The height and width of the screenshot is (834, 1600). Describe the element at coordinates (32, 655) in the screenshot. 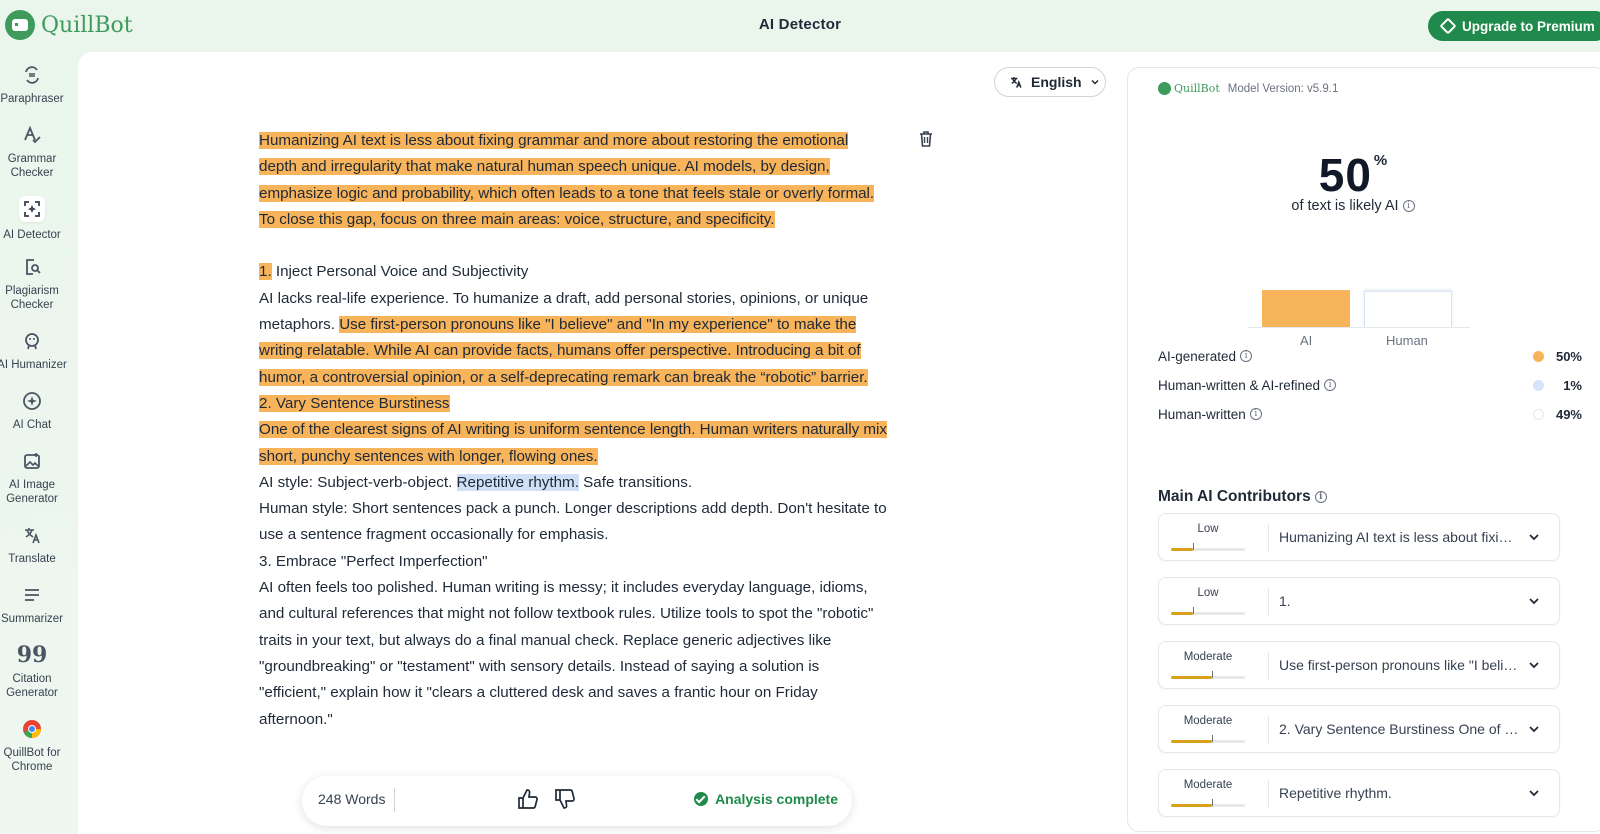

I see `citation-generator-icon: 99` at that location.